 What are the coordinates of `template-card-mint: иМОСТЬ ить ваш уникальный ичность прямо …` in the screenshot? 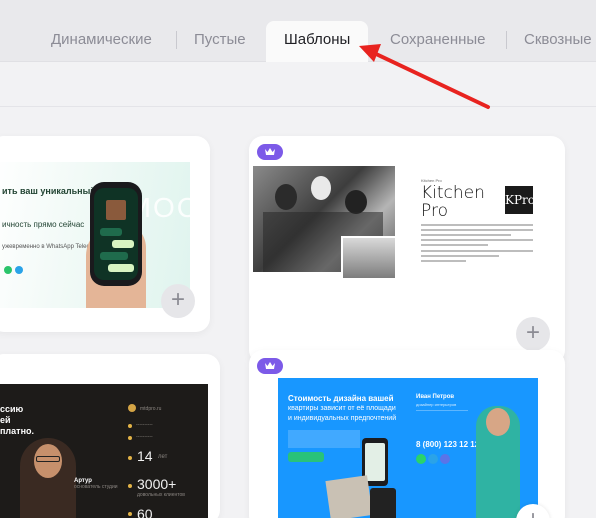 It's located at (105, 234).